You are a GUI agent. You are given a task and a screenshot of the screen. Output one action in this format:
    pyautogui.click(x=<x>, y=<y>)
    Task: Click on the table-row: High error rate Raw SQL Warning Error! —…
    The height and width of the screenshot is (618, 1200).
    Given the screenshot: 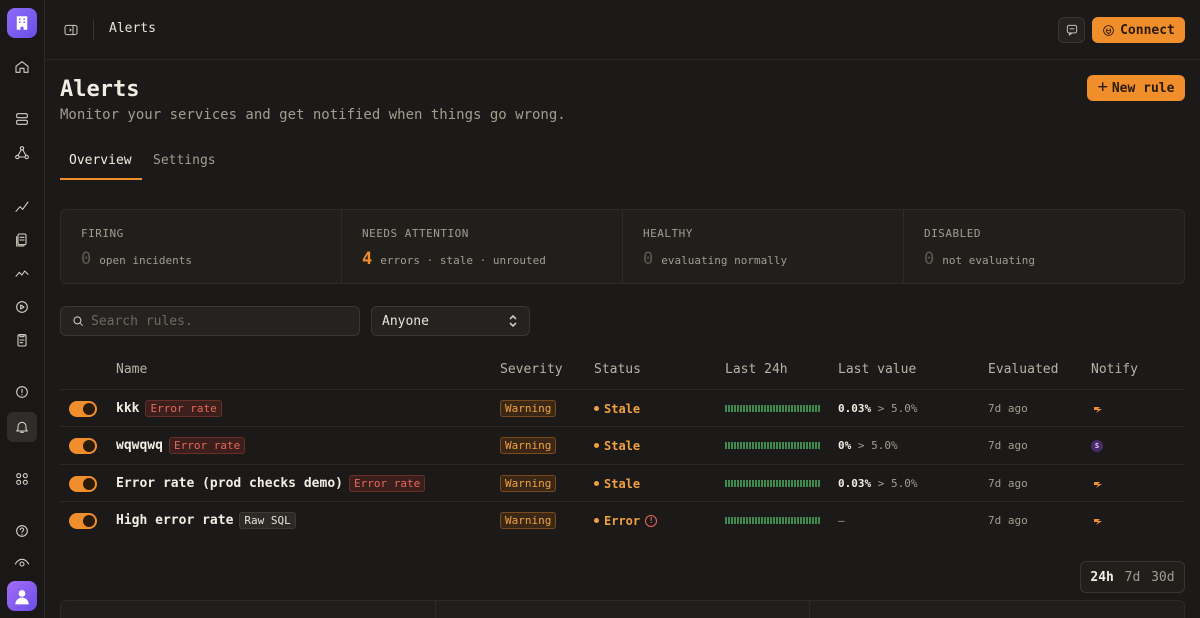 What is the action you would take?
    pyautogui.click(x=622, y=519)
    